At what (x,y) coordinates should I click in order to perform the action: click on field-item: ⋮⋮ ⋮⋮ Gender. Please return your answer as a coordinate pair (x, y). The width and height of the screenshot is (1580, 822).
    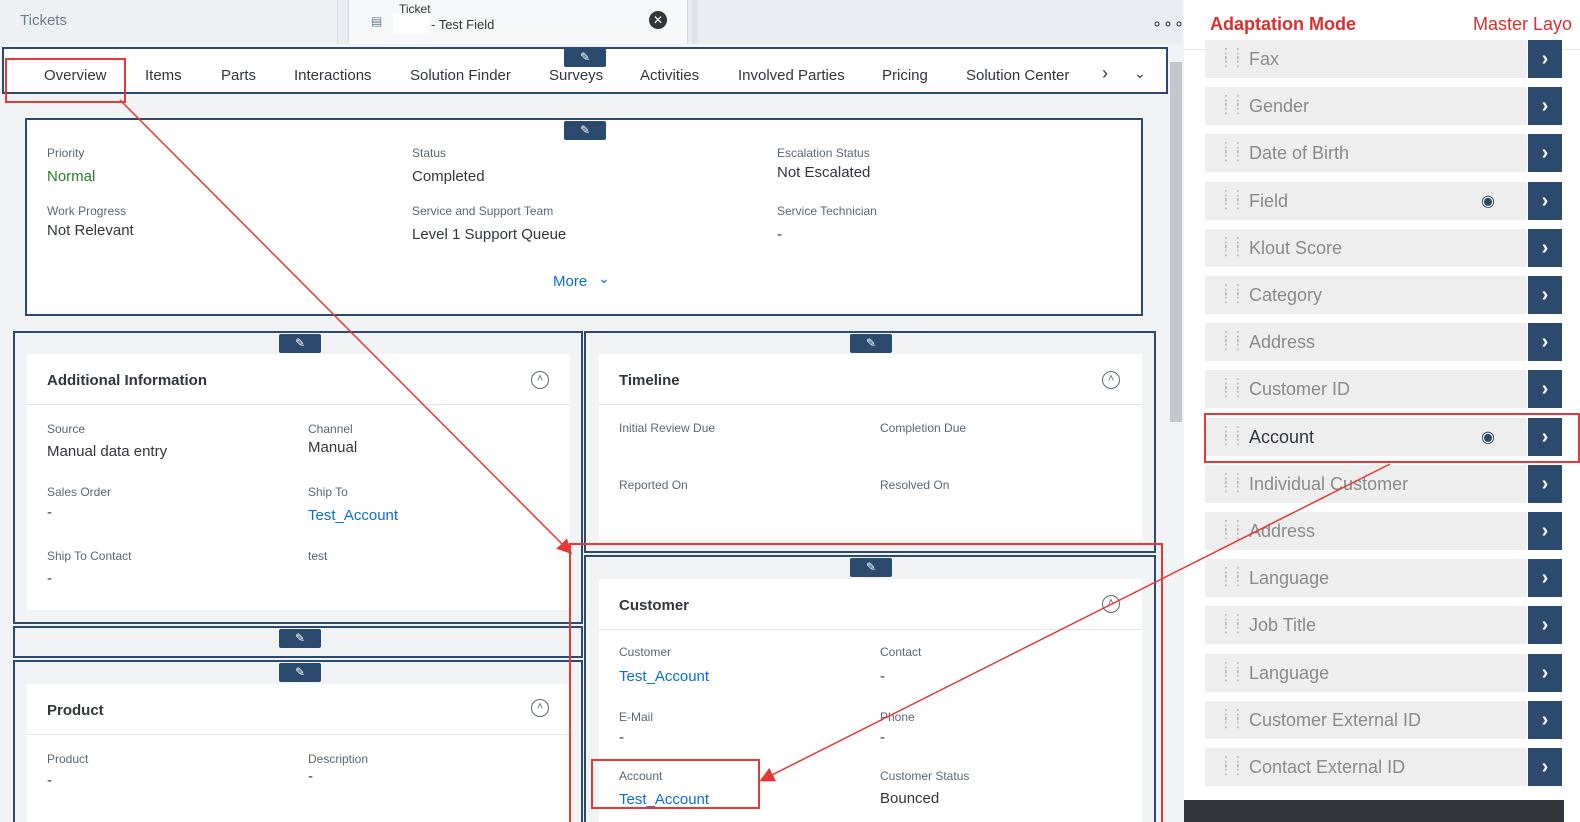
    Looking at the image, I should click on (1366, 106).